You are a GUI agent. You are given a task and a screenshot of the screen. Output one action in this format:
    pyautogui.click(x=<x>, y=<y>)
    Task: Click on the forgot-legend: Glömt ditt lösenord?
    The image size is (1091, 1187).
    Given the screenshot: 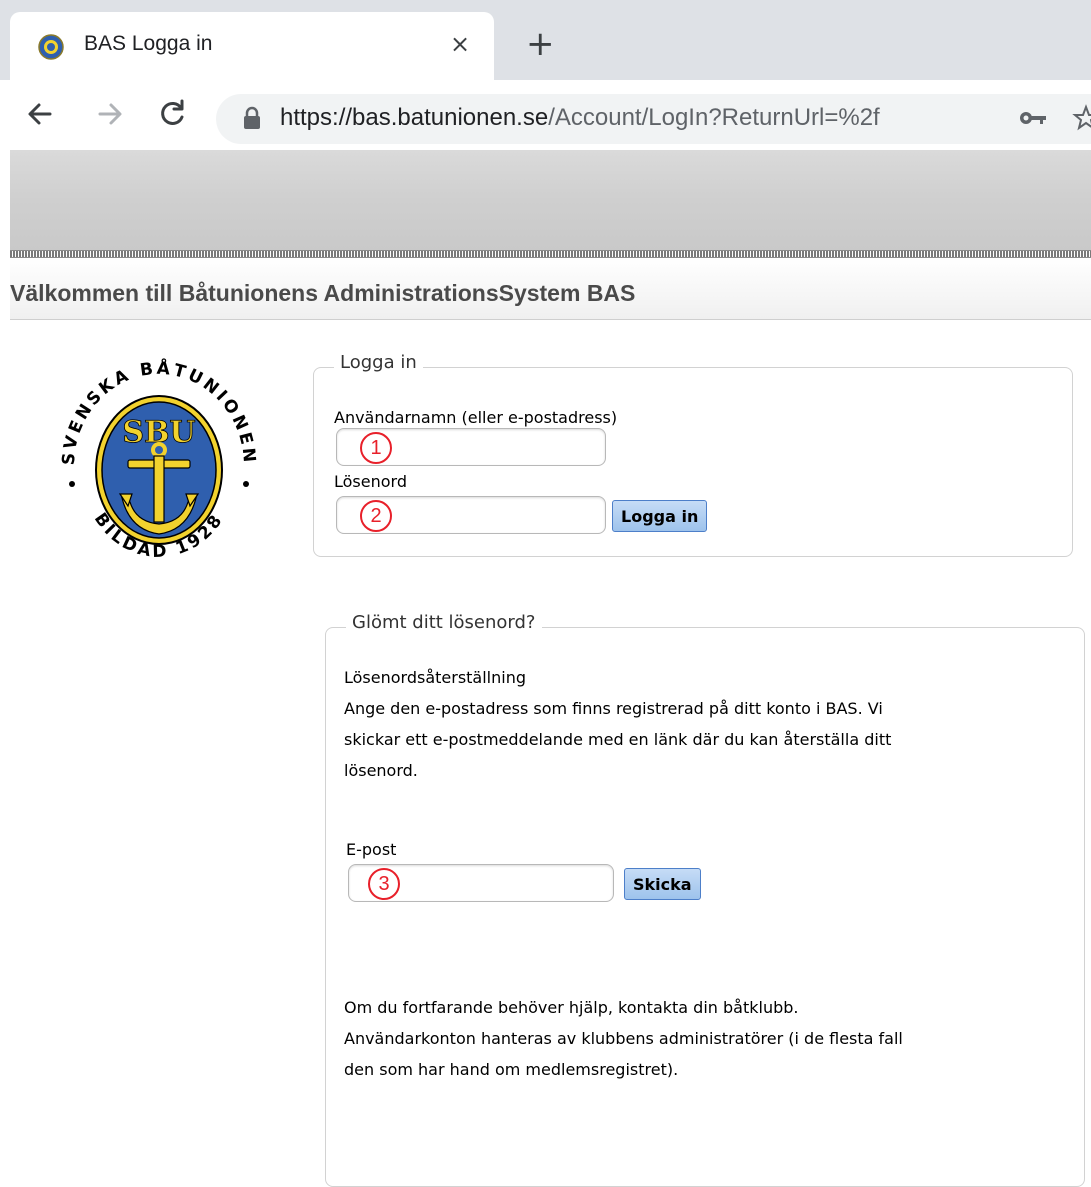 What is the action you would take?
    pyautogui.click(x=444, y=622)
    